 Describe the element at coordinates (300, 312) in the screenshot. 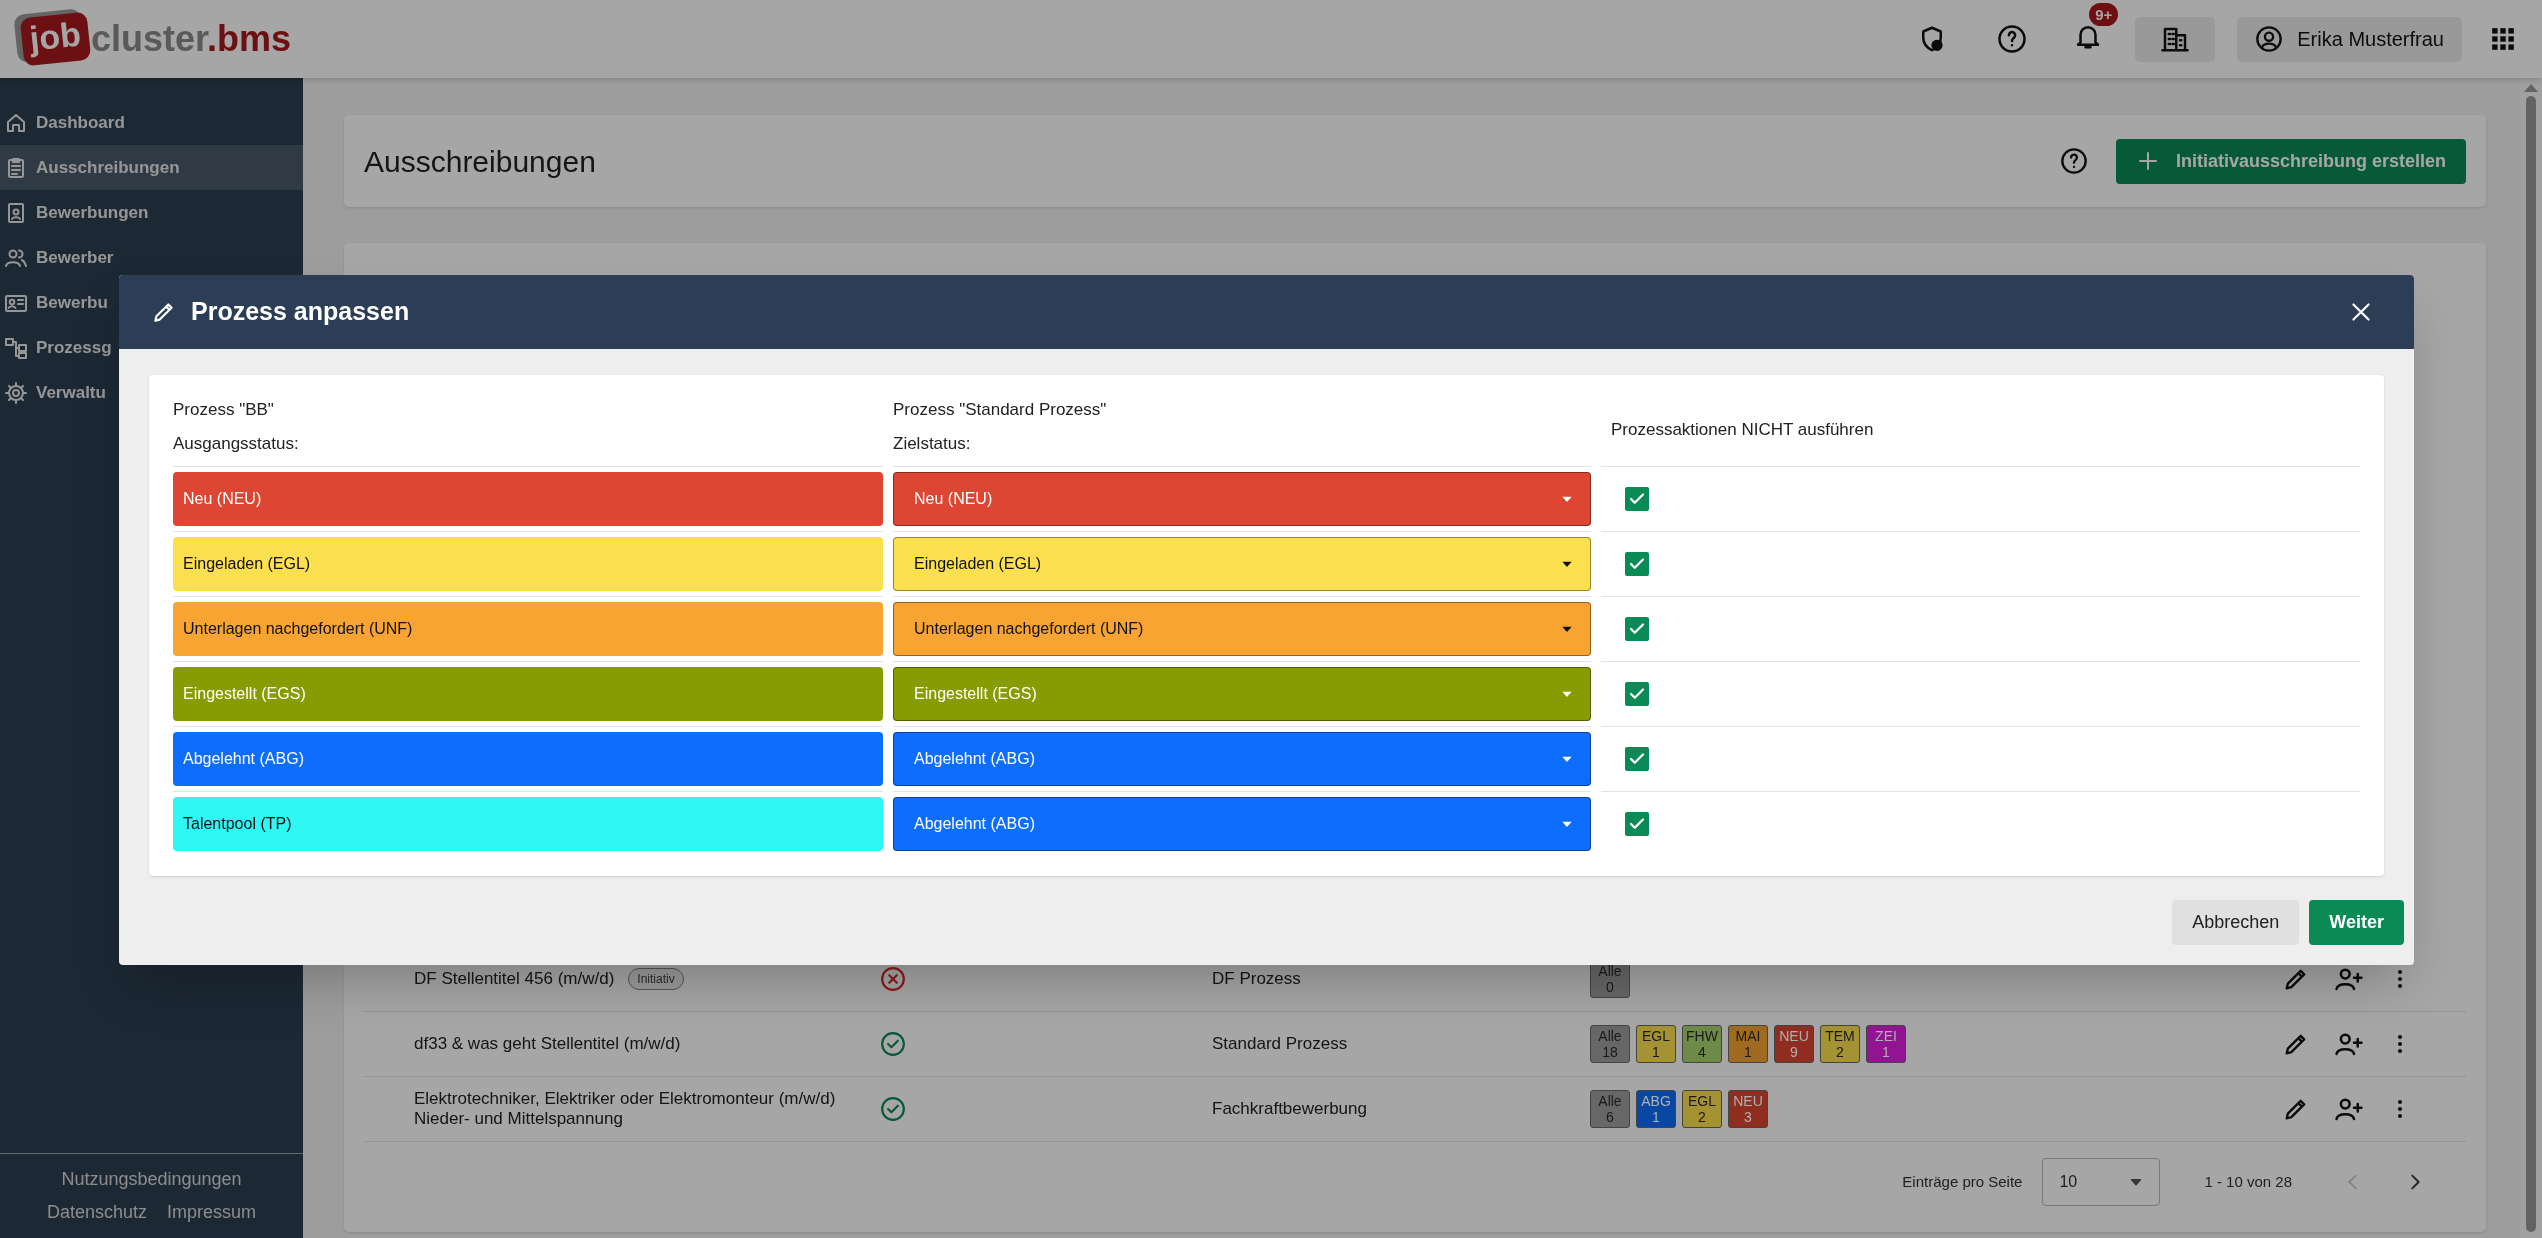

I see `dialog-title: Prozess anpassen` at that location.